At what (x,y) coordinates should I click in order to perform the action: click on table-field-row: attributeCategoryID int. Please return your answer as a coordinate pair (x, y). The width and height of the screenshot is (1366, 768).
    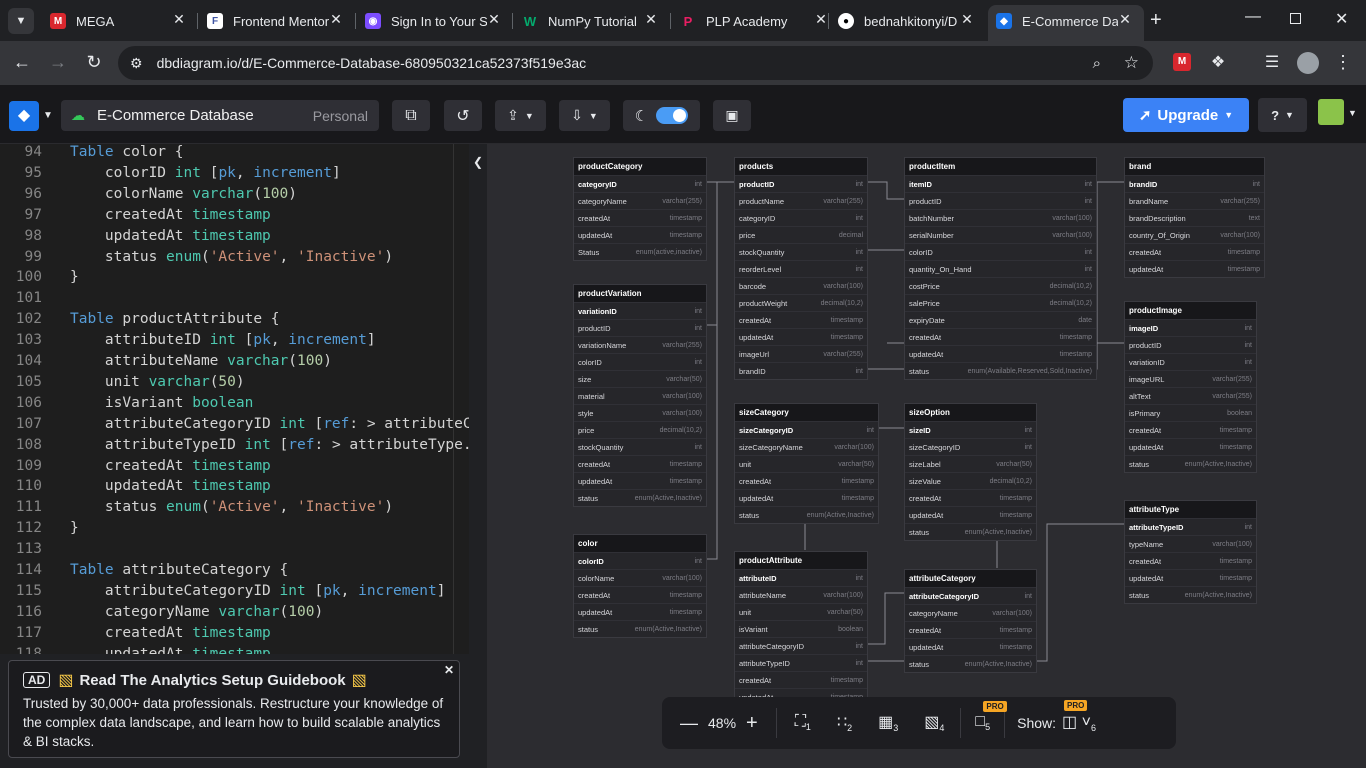
    Looking at the image, I should click on (970, 595).